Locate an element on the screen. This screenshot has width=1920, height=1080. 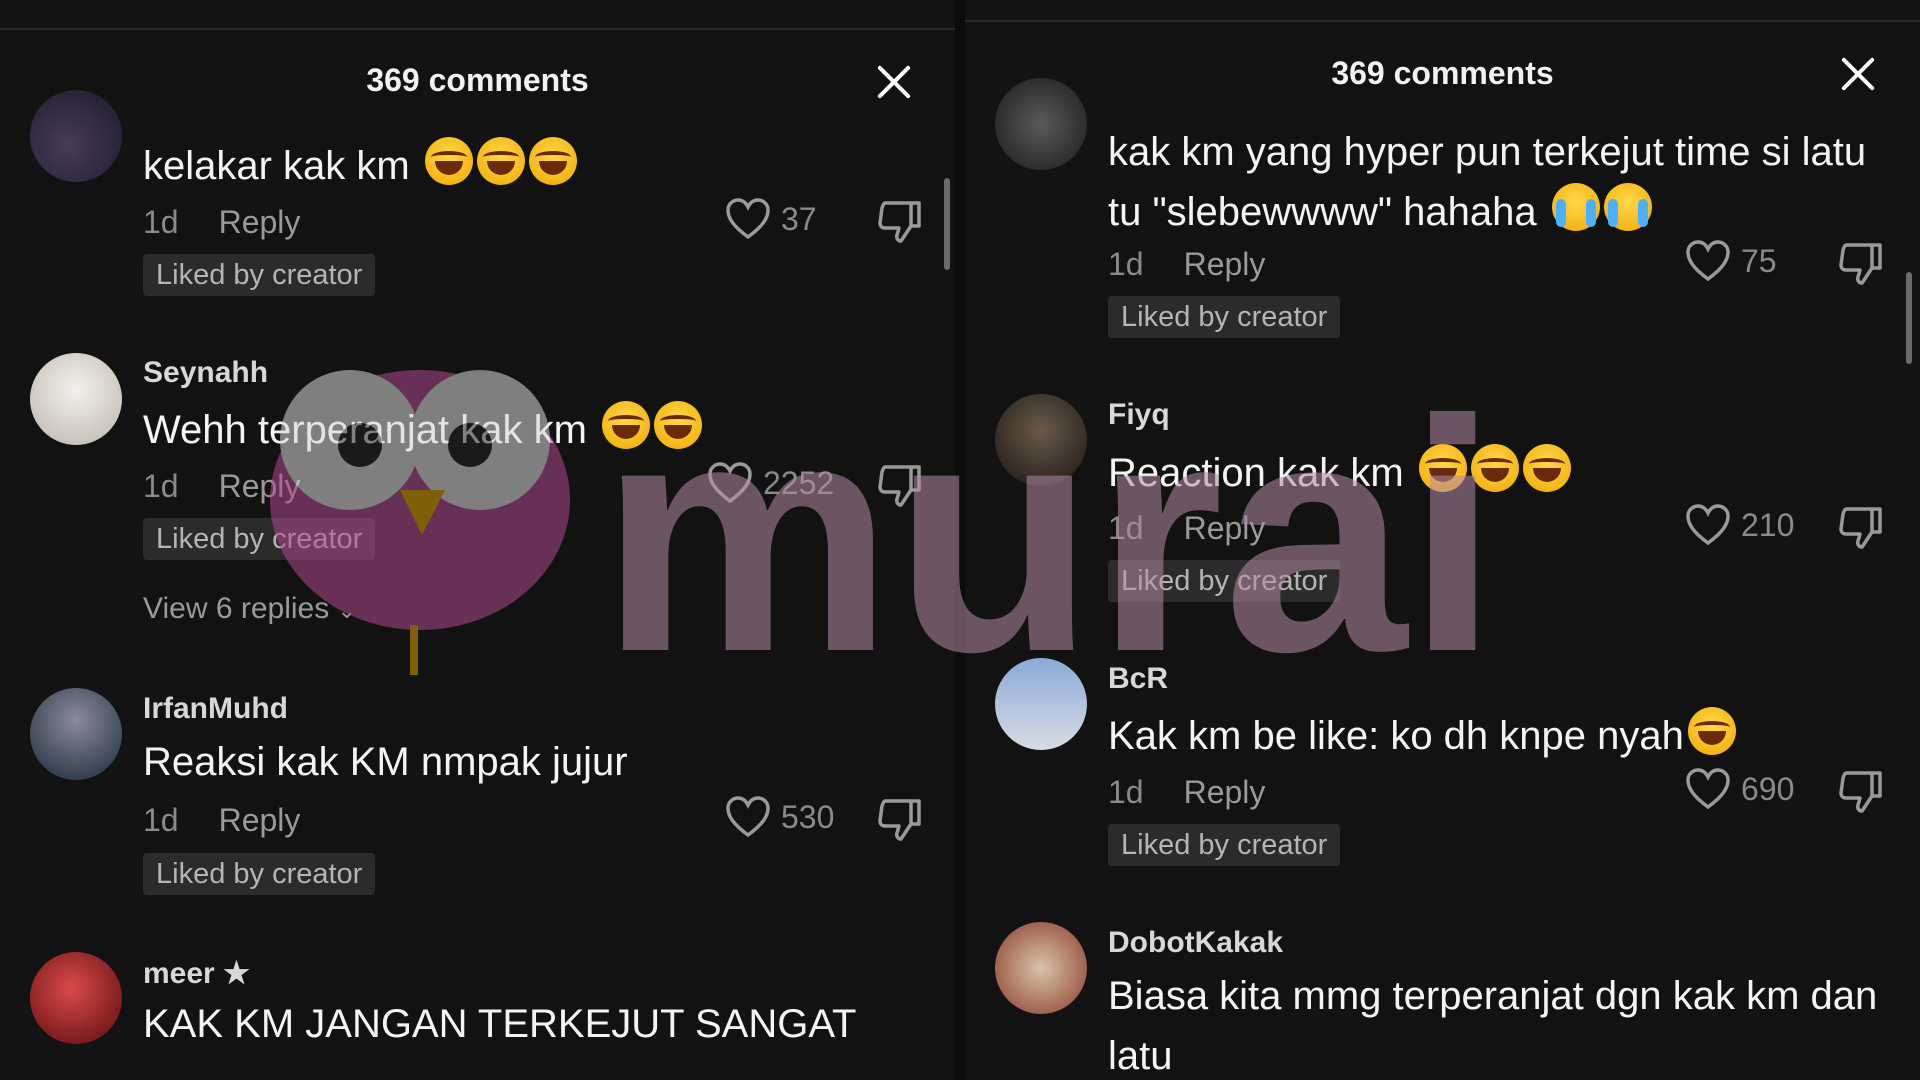
like-button: 2252 is located at coordinates (770, 483).